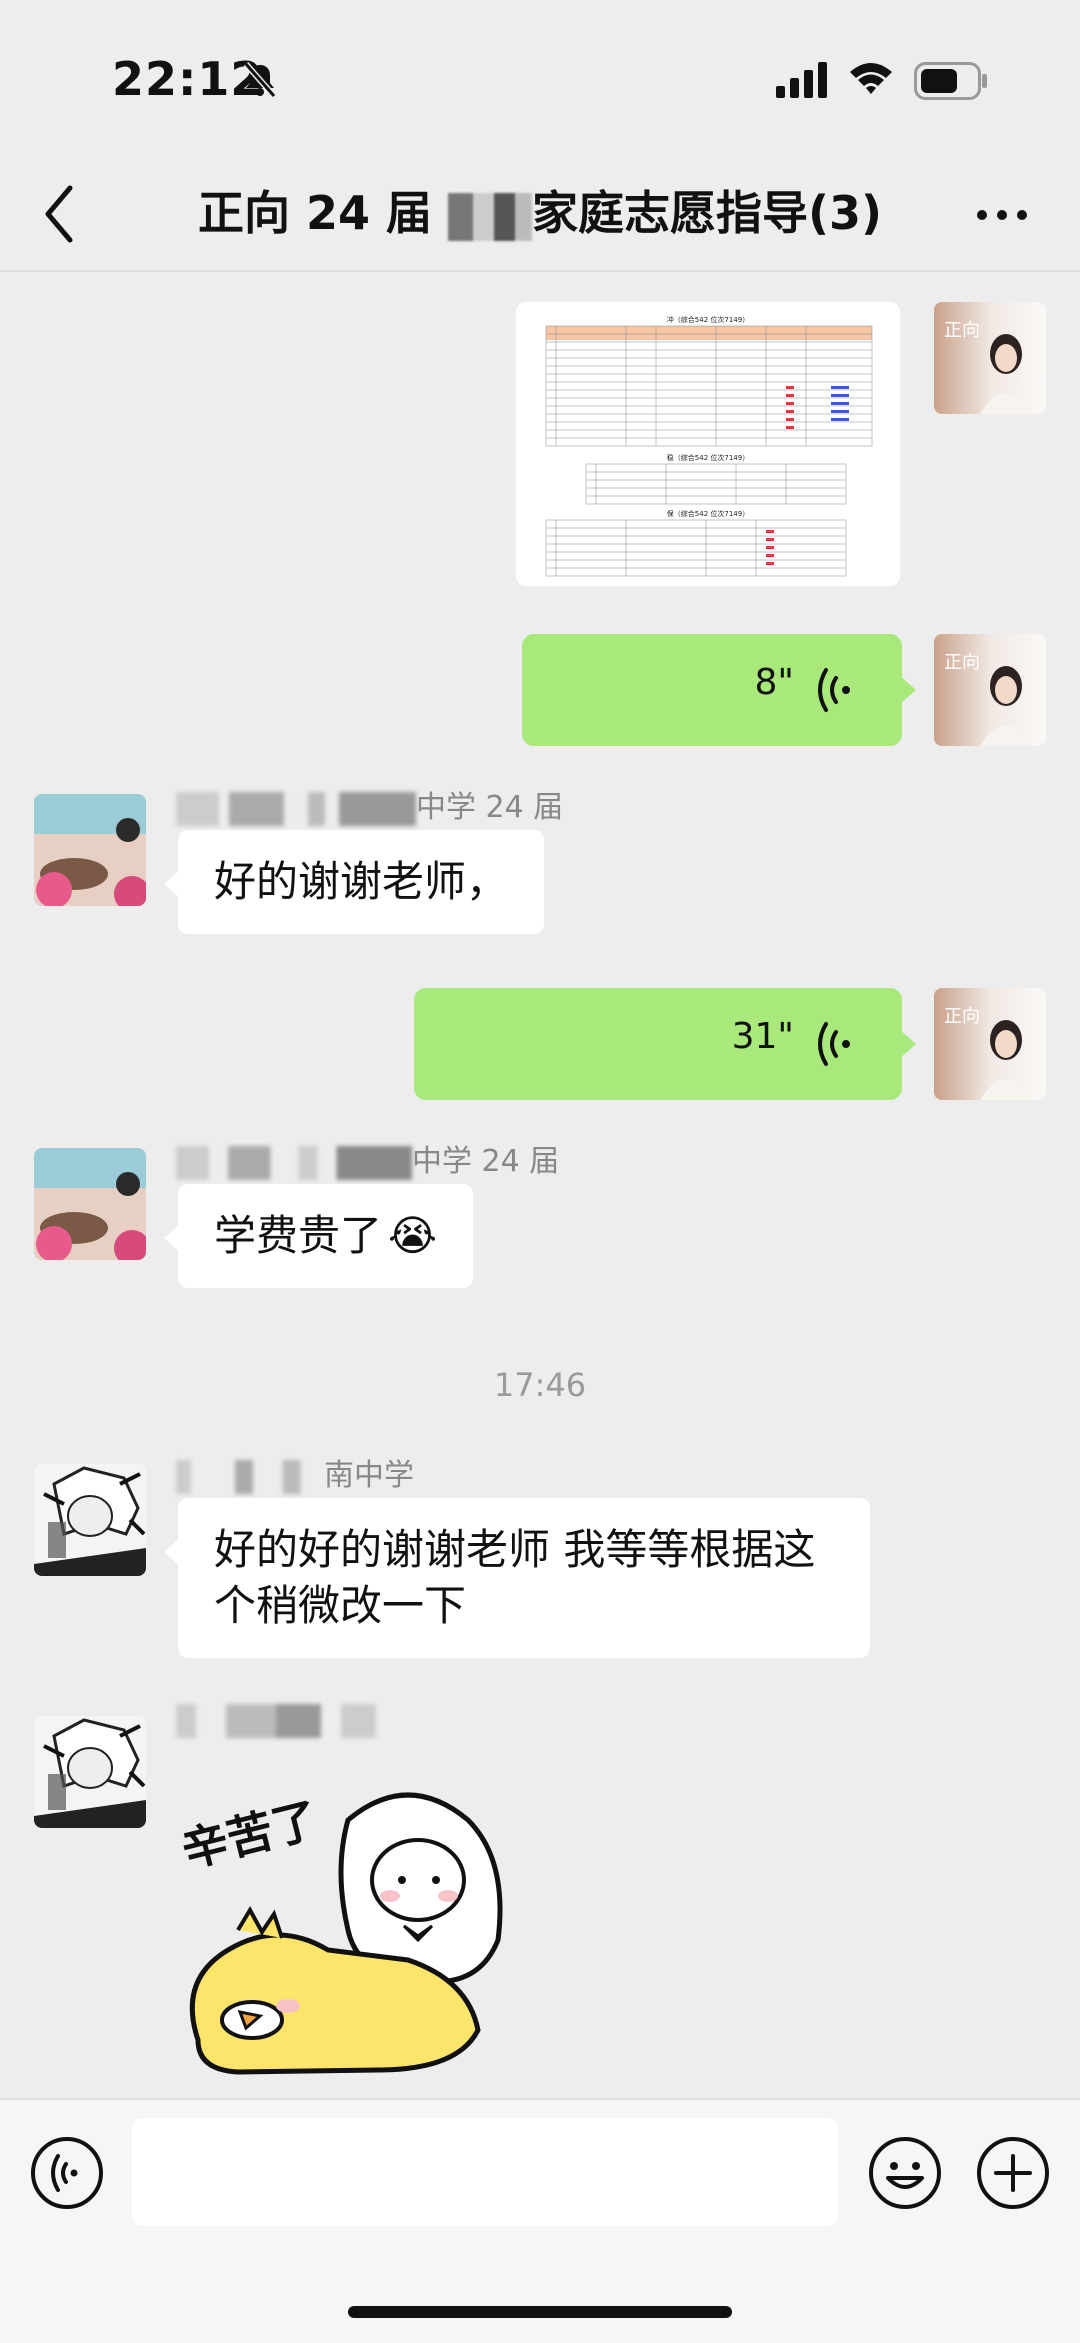  What do you see at coordinates (708, 457) in the screenshot?
I see `table-title-2: 稳（综合542 位次7149）` at bounding box center [708, 457].